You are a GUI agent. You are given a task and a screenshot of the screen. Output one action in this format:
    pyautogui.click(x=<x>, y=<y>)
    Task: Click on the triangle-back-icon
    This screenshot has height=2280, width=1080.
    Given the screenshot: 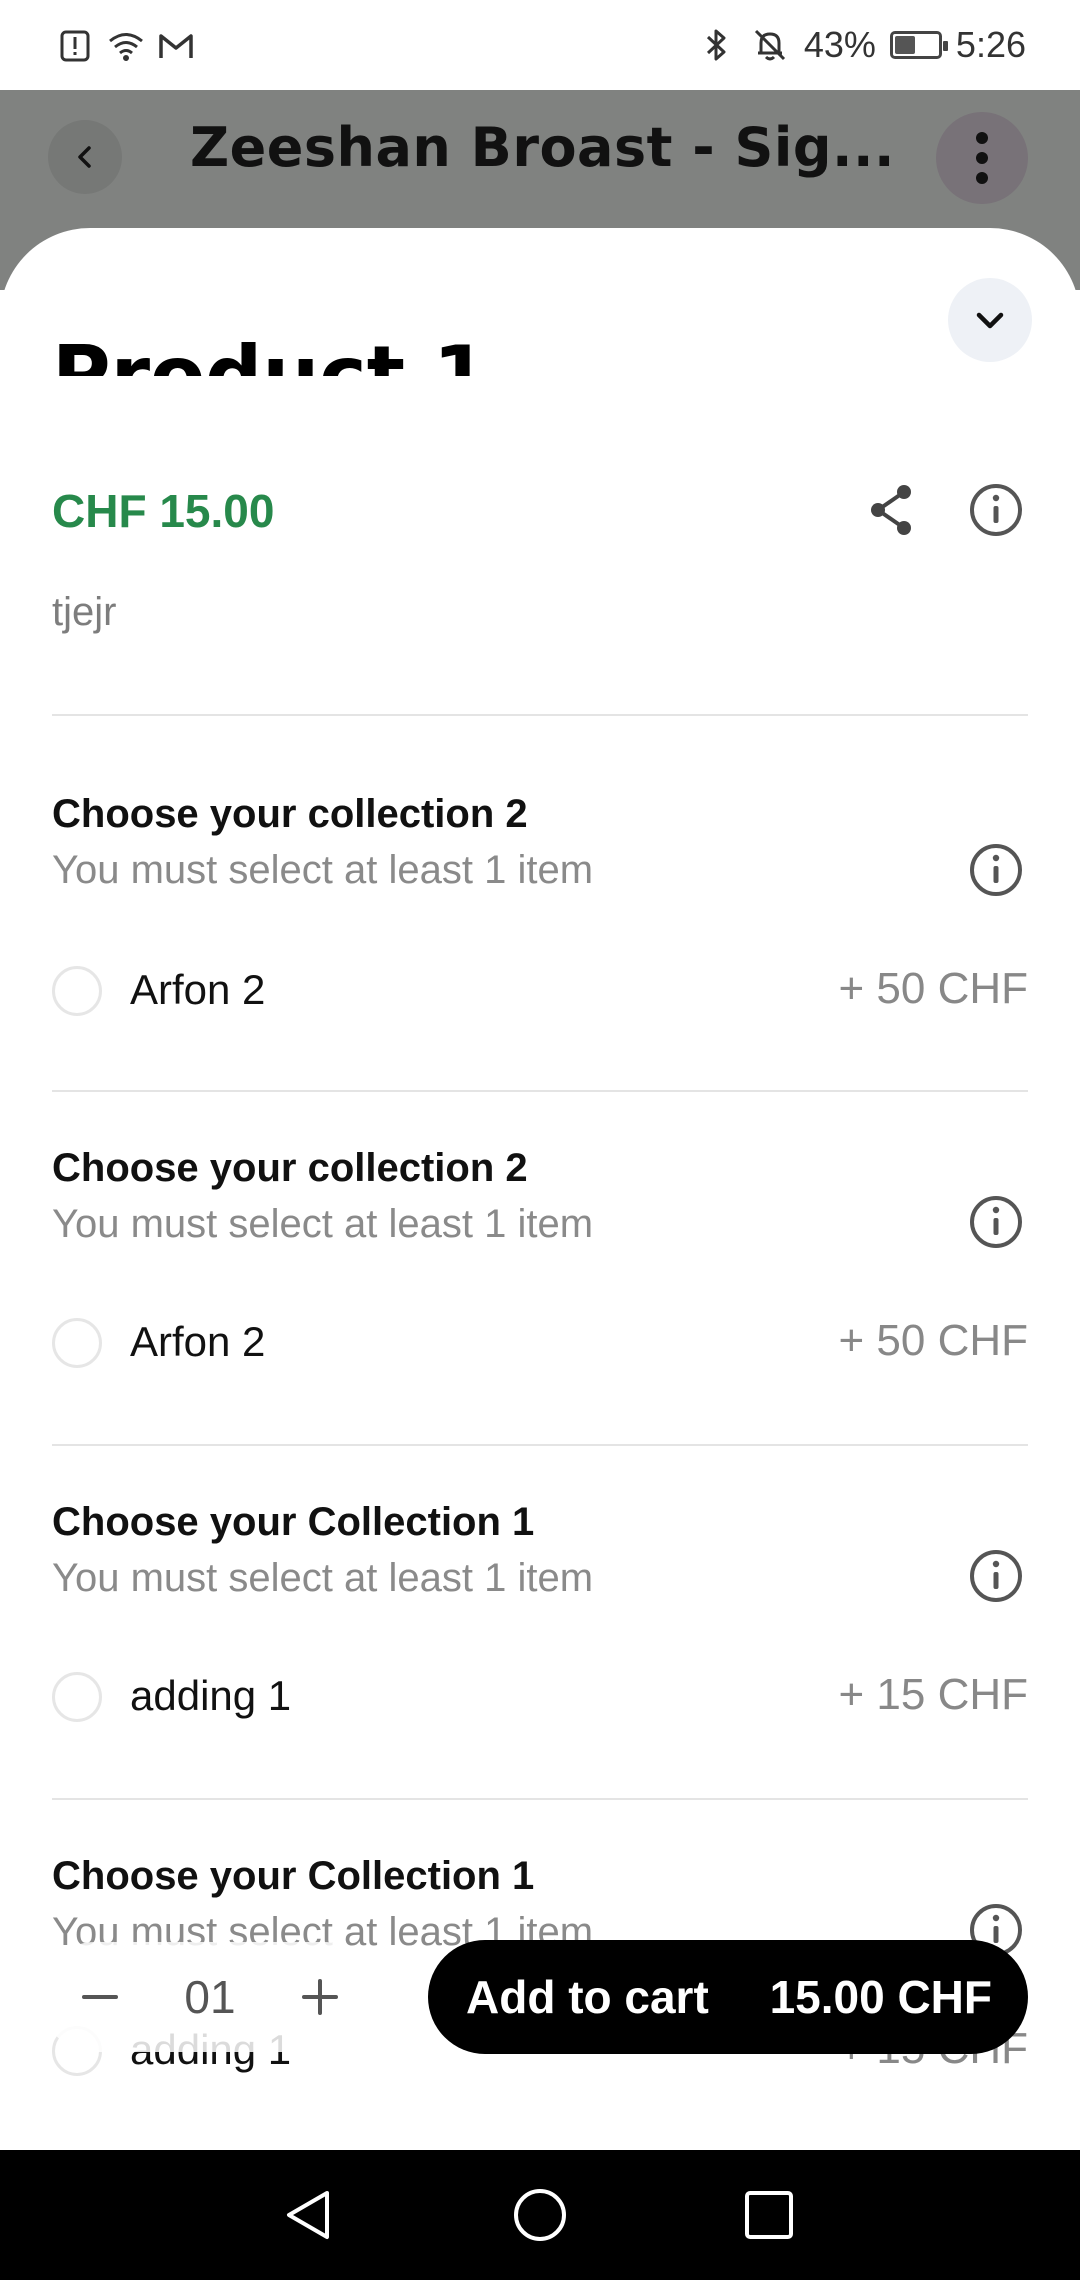 What is the action you would take?
    pyautogui.click(x=308, y=2215)
    